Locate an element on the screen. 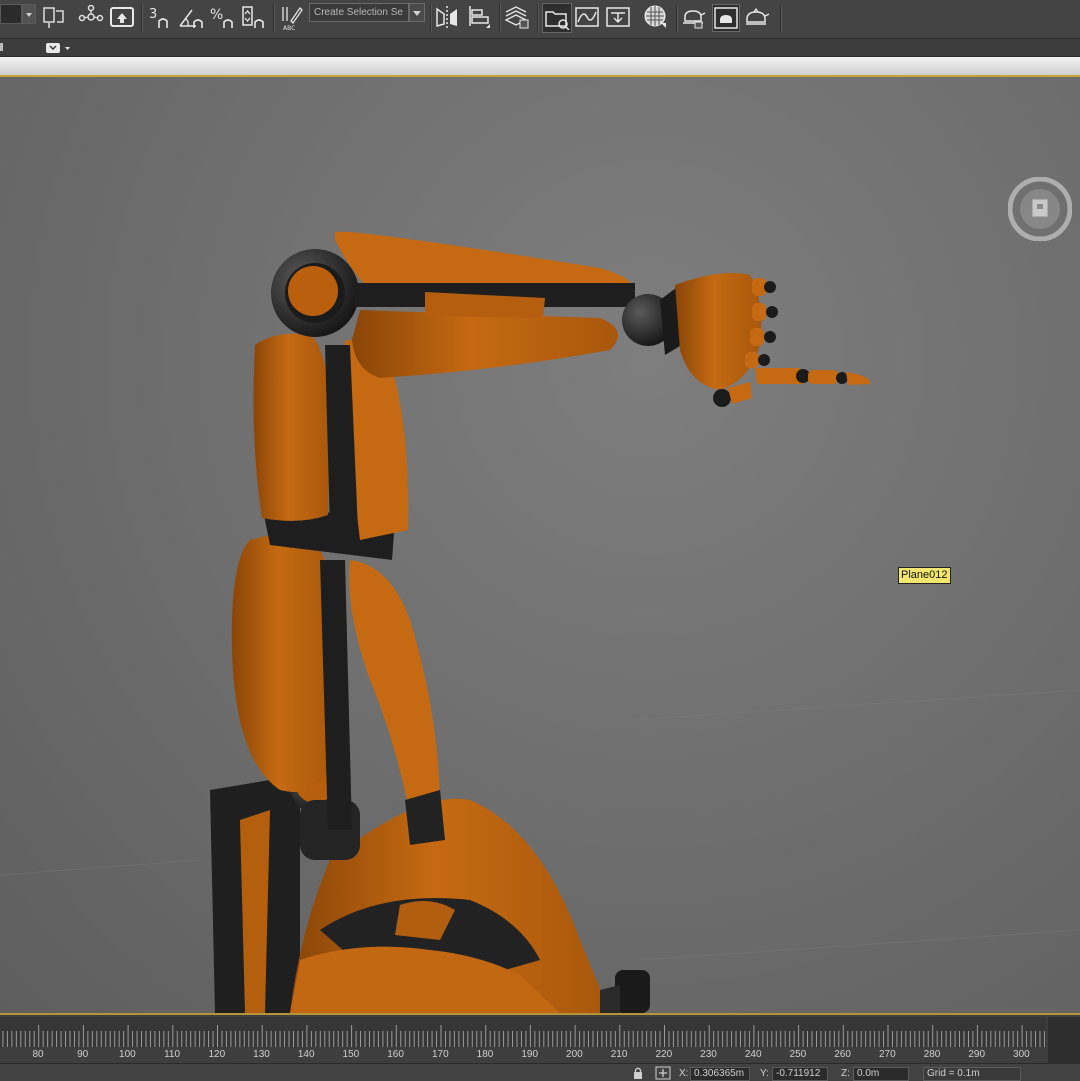 This screenshot has height=1081, width=1080. frame-tick-label: 290 is located at coordinates (977, 1054).